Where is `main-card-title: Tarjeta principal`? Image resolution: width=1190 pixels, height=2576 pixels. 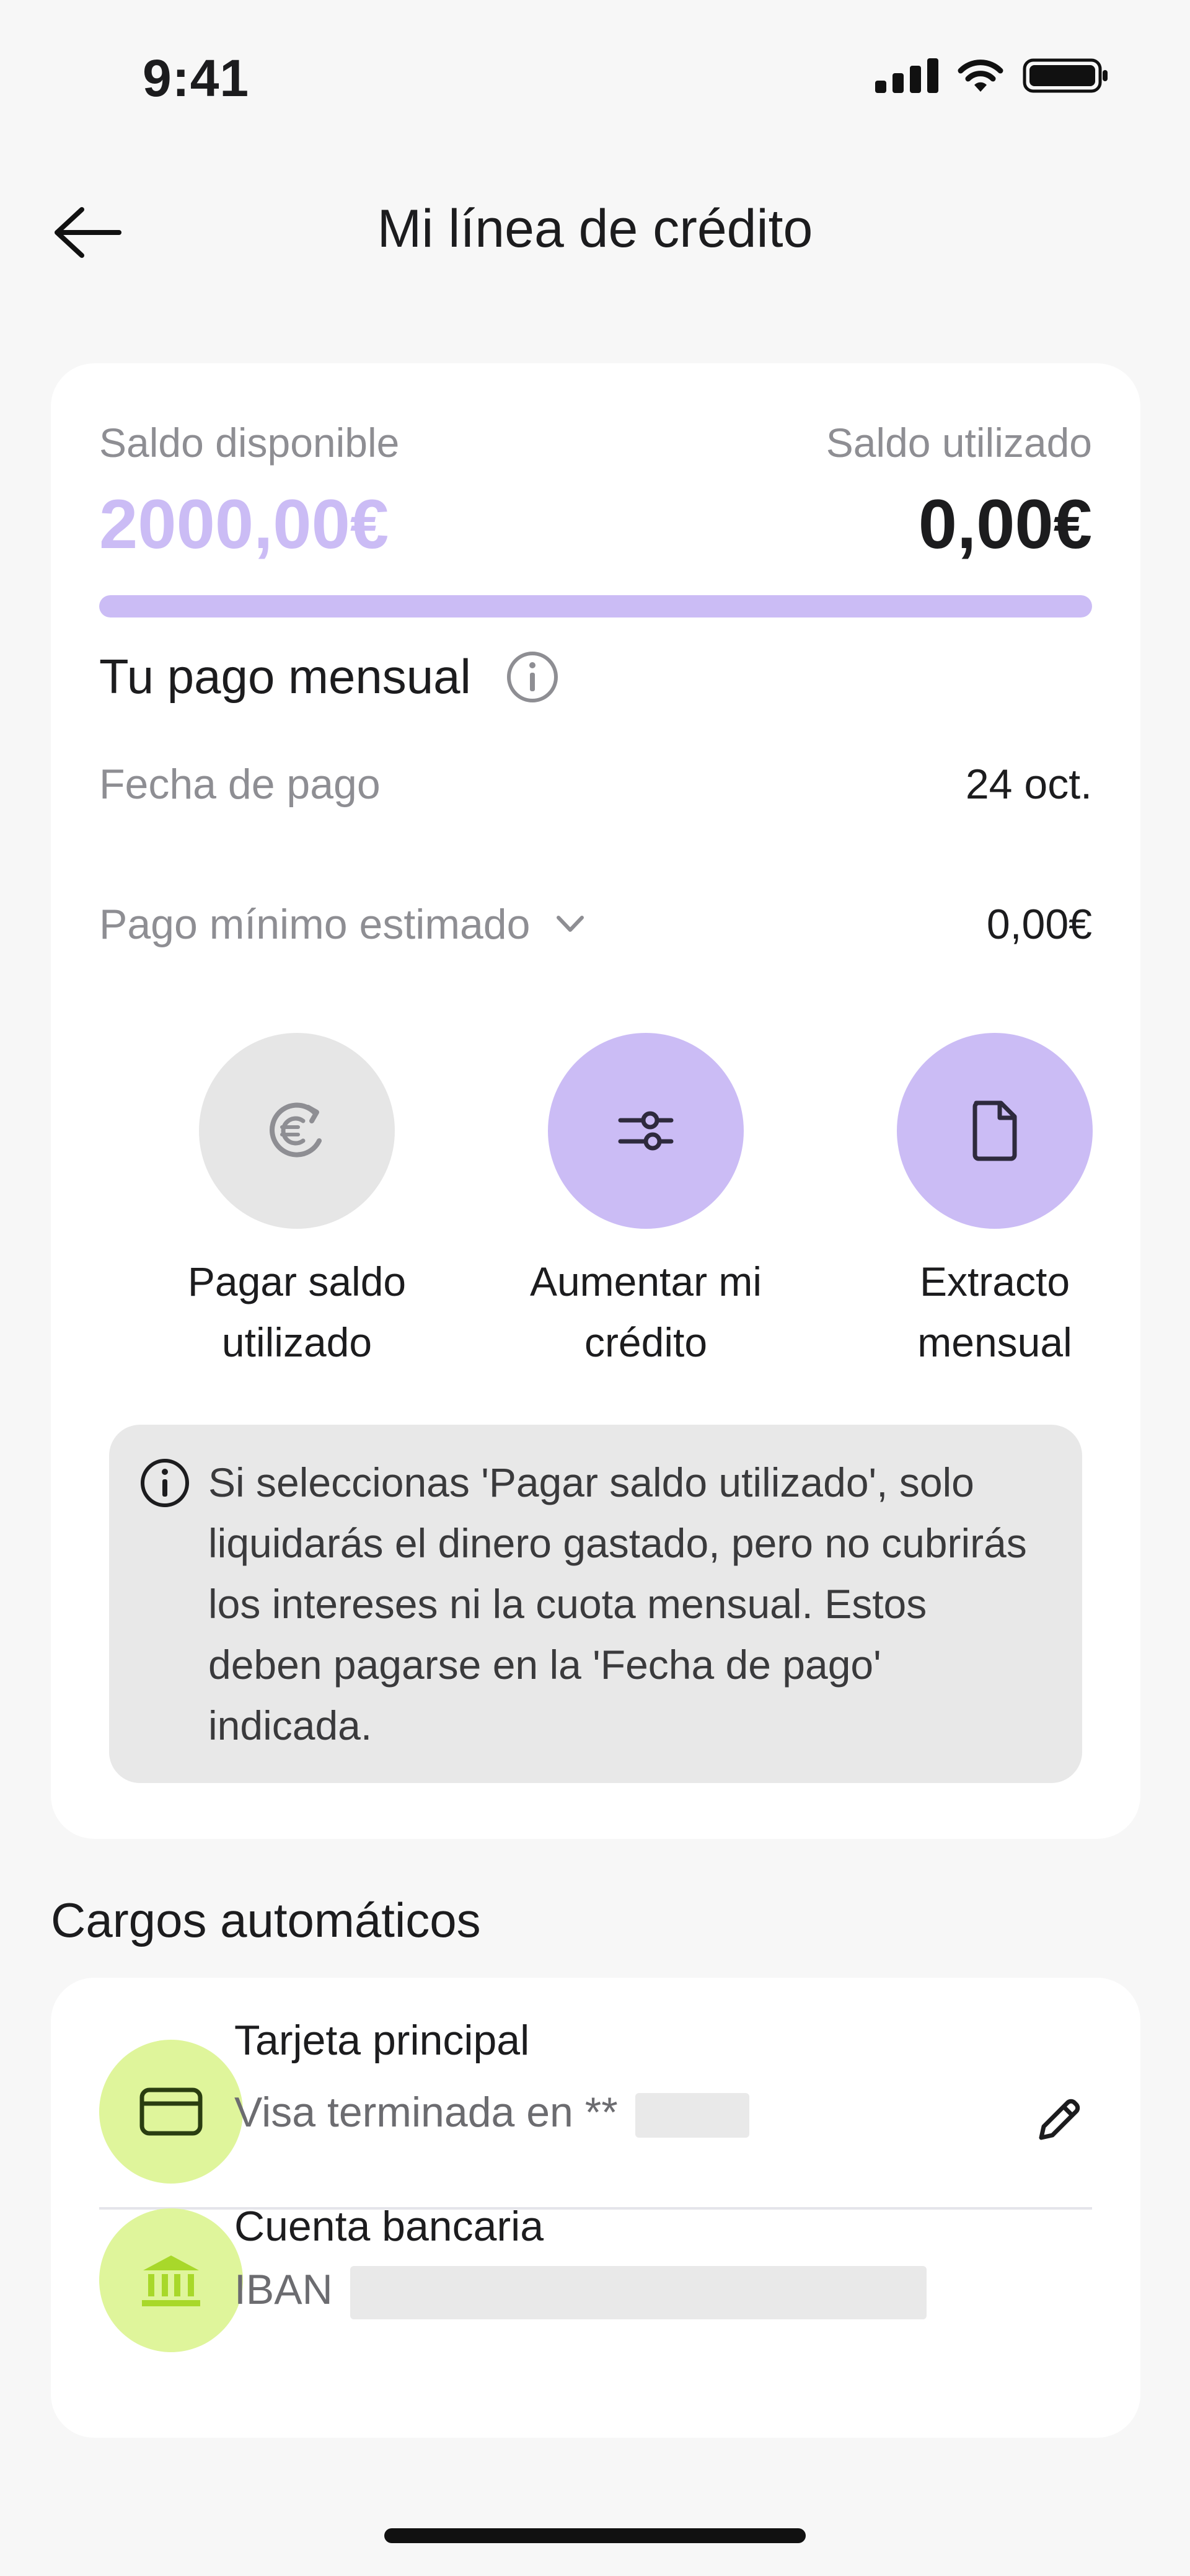
main-card-title: Tarjeta principal is located at coordinates (382, 2040).